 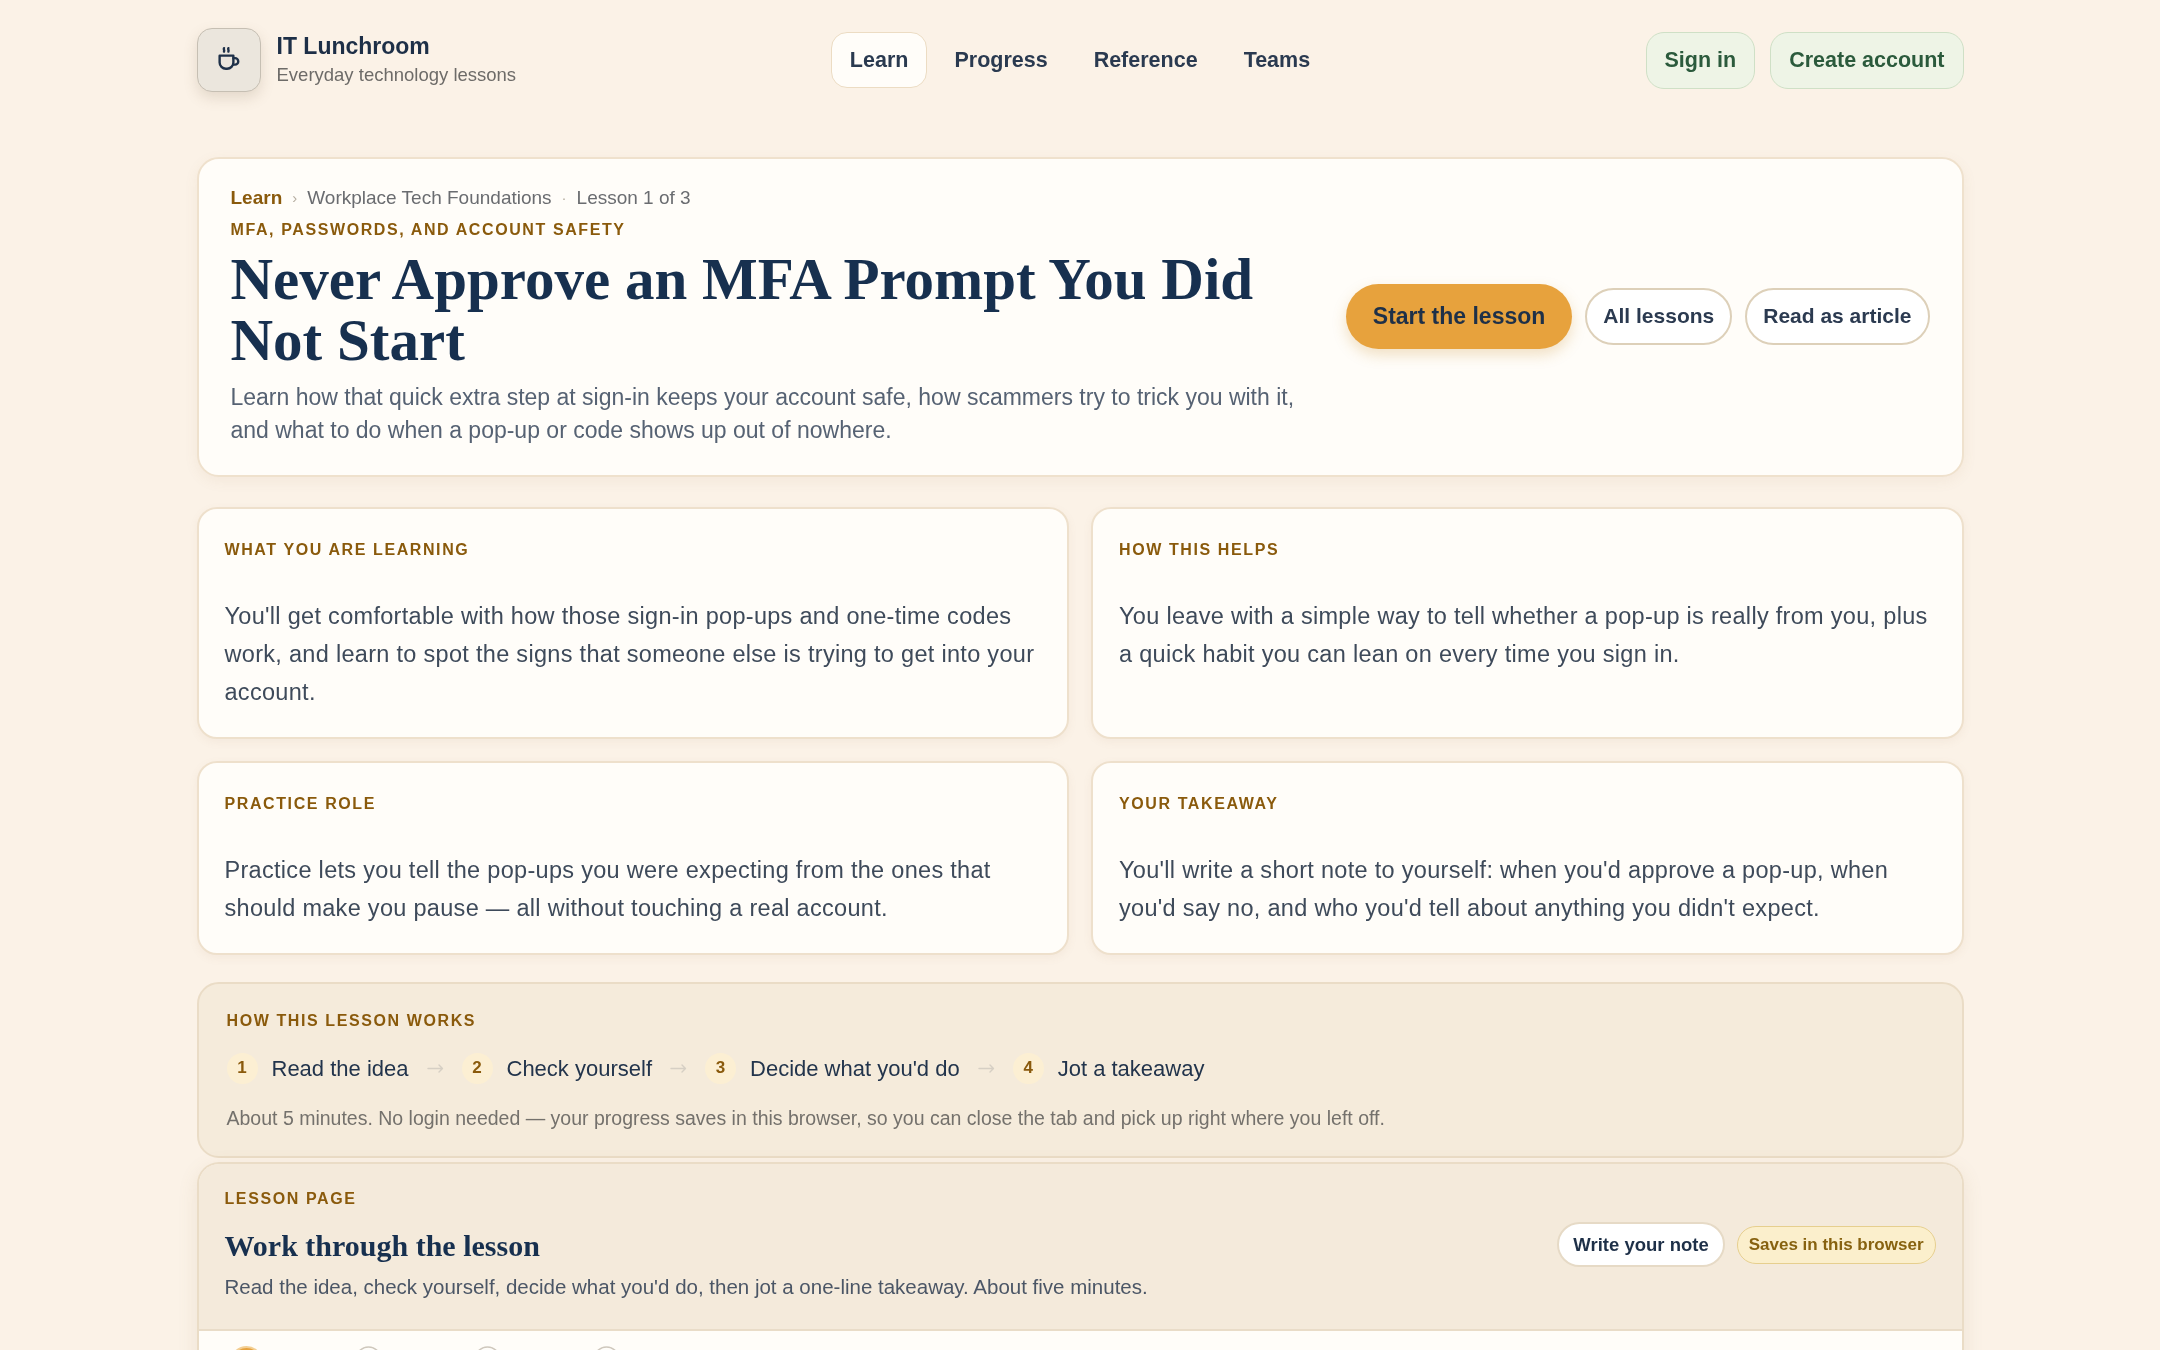 What do you see at coordinates (1459, 316) in the screenshot?
I see `start-lesson-button: Start the lesson` at bounding box center [1459, 316].